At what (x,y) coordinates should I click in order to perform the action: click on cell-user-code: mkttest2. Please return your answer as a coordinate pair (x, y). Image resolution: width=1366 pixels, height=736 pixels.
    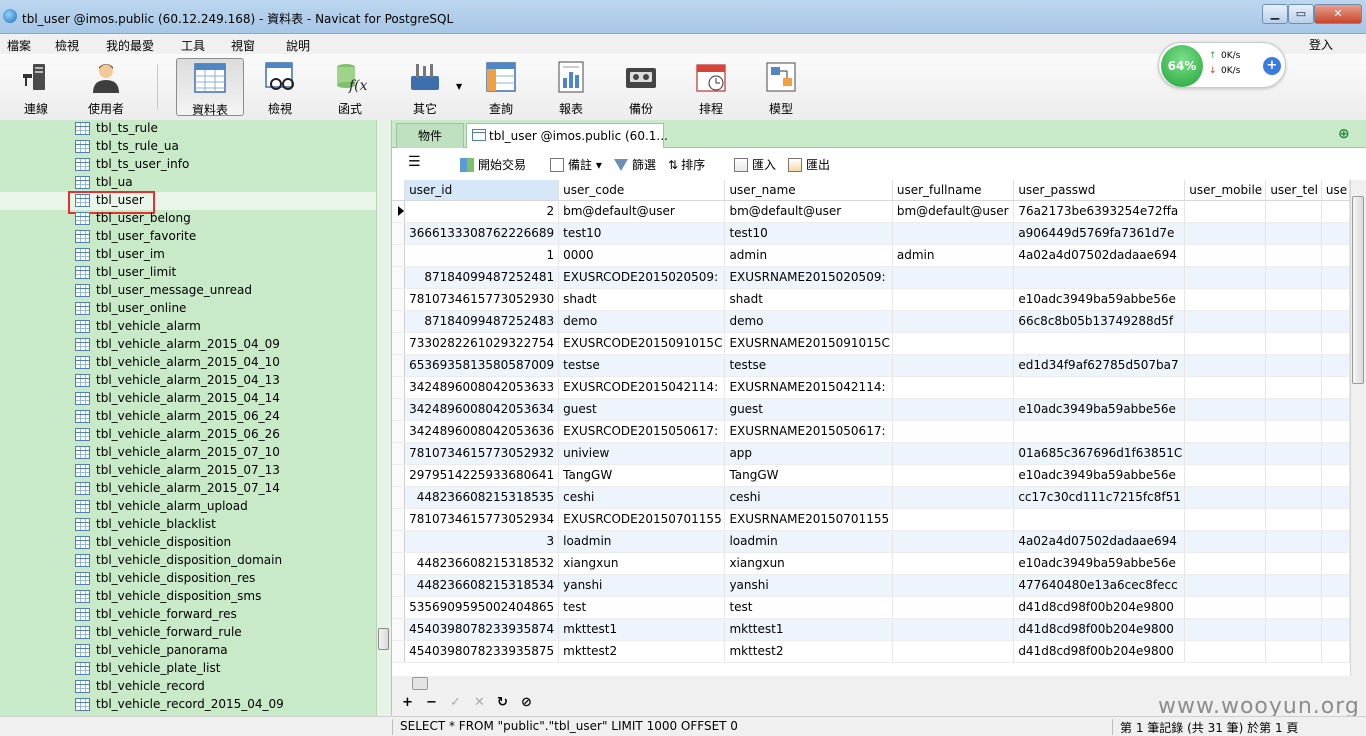
    Looking at the image, I should click on (642, 651).